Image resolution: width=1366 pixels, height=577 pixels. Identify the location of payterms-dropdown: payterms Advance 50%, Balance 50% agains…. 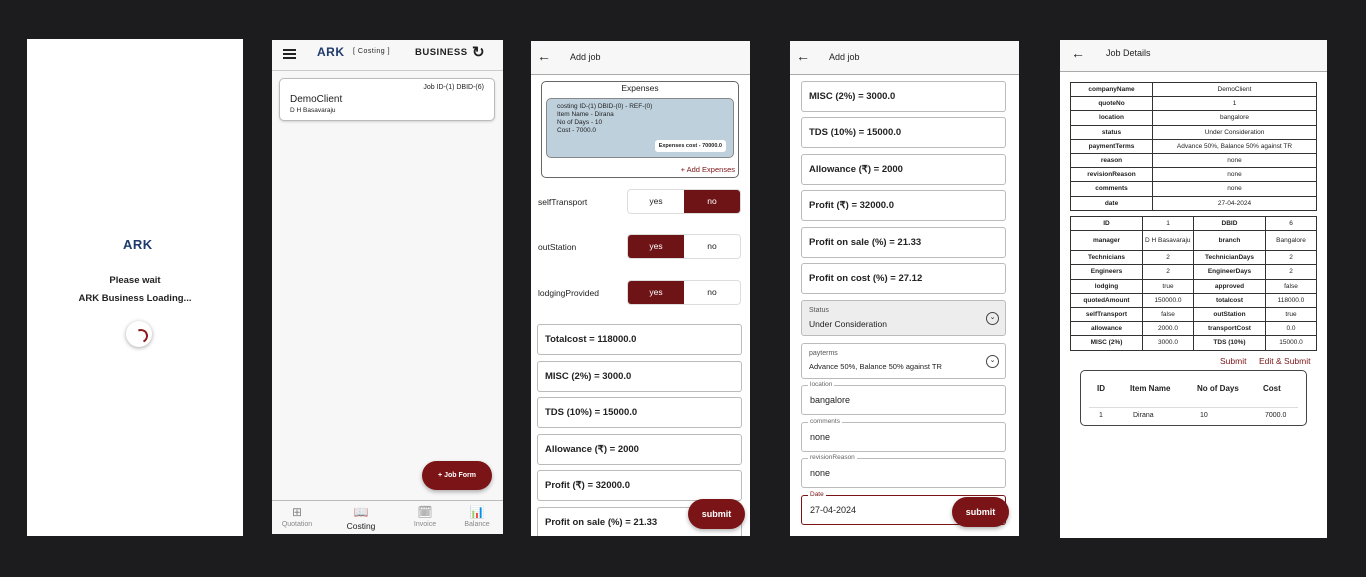
(903, 361).